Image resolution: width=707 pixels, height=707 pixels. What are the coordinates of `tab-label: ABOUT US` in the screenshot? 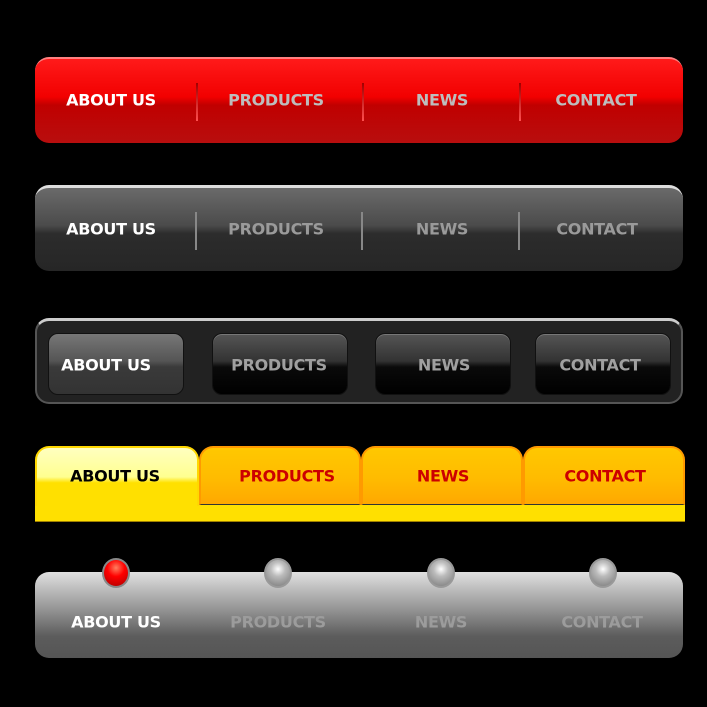 It's located at (115, 476).